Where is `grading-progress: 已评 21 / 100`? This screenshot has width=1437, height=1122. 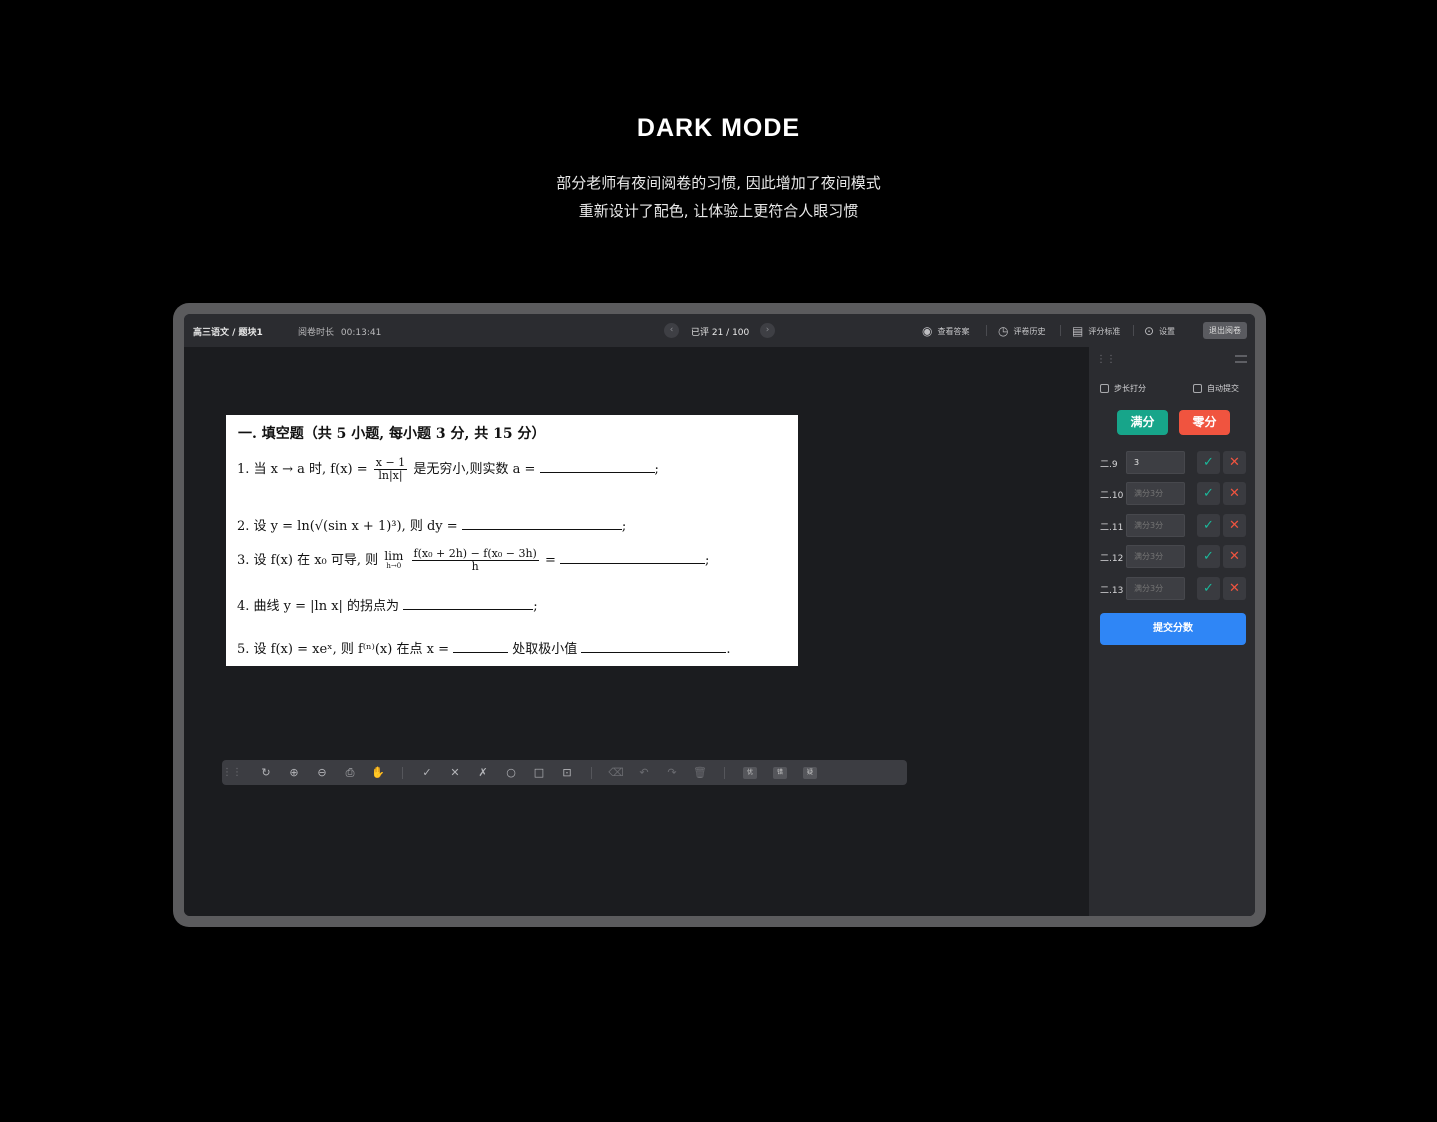
grading-progress: 已评 21 / 100 is located at coordinates (720, 333).